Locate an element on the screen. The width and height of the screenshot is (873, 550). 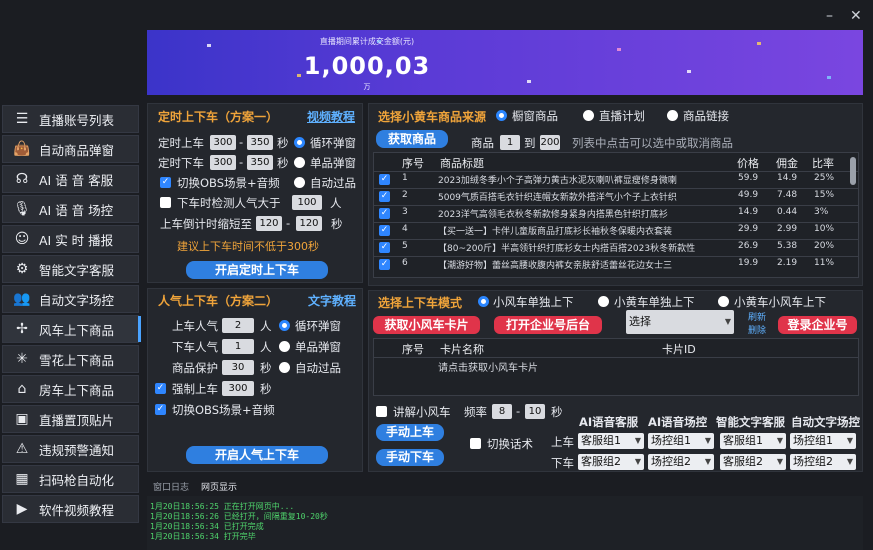
tab-web-display: 网页显示 is located at coordinates (219, 486).